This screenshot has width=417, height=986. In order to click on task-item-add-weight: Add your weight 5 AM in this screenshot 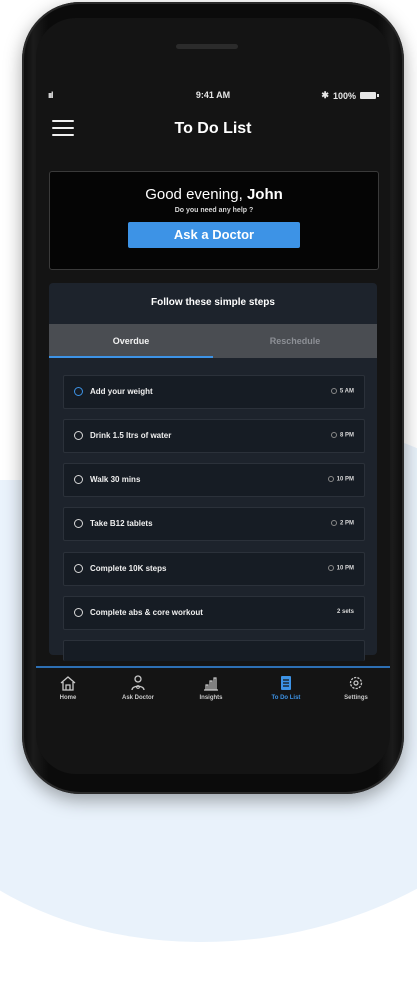, I will do `click(214, 392)`.